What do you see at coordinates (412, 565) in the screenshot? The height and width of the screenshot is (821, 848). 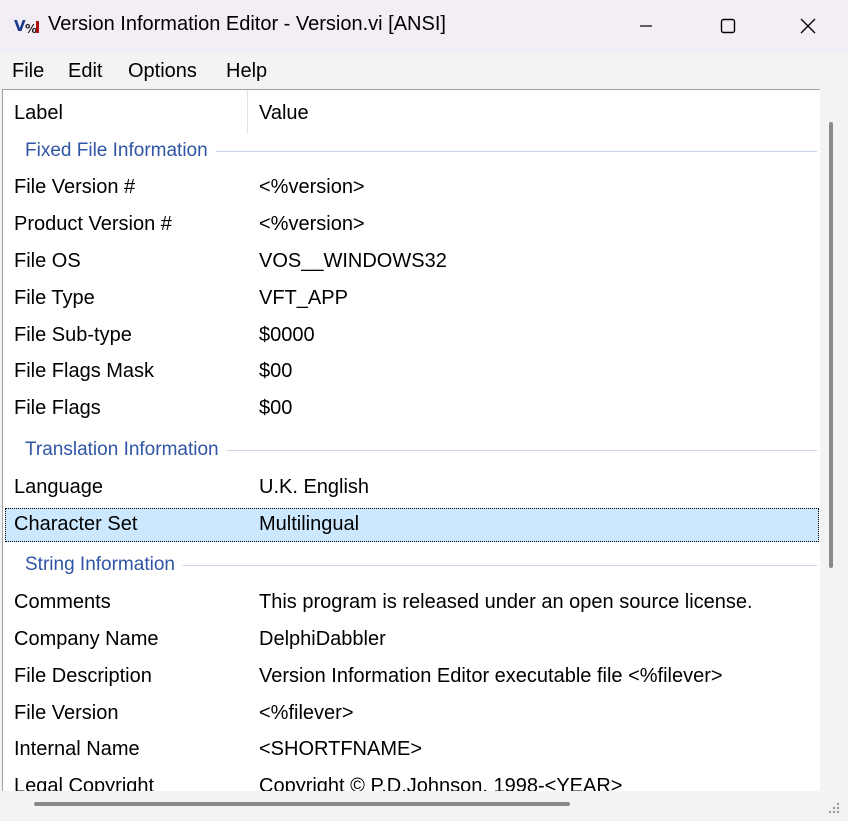 I see `group-string-information: String Information` at bounding box center [412, 565].